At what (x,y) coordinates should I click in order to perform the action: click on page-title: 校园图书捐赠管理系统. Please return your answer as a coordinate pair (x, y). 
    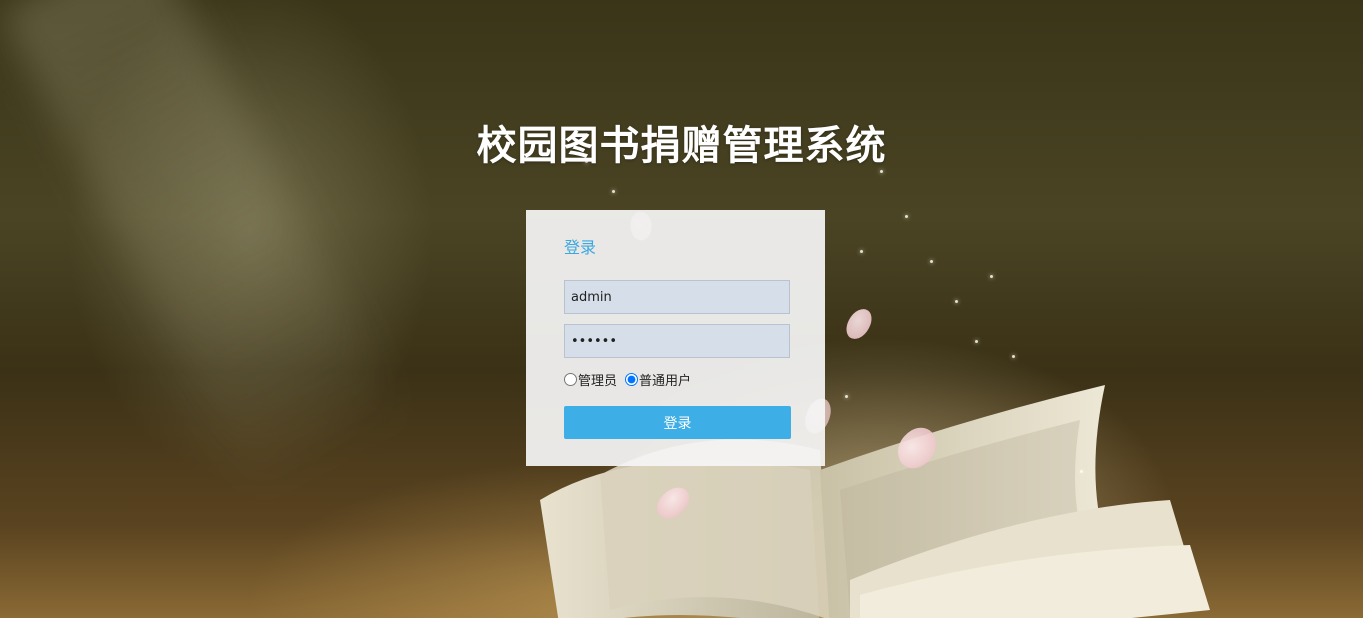
    Looking at the image, I should click on (681, 146).